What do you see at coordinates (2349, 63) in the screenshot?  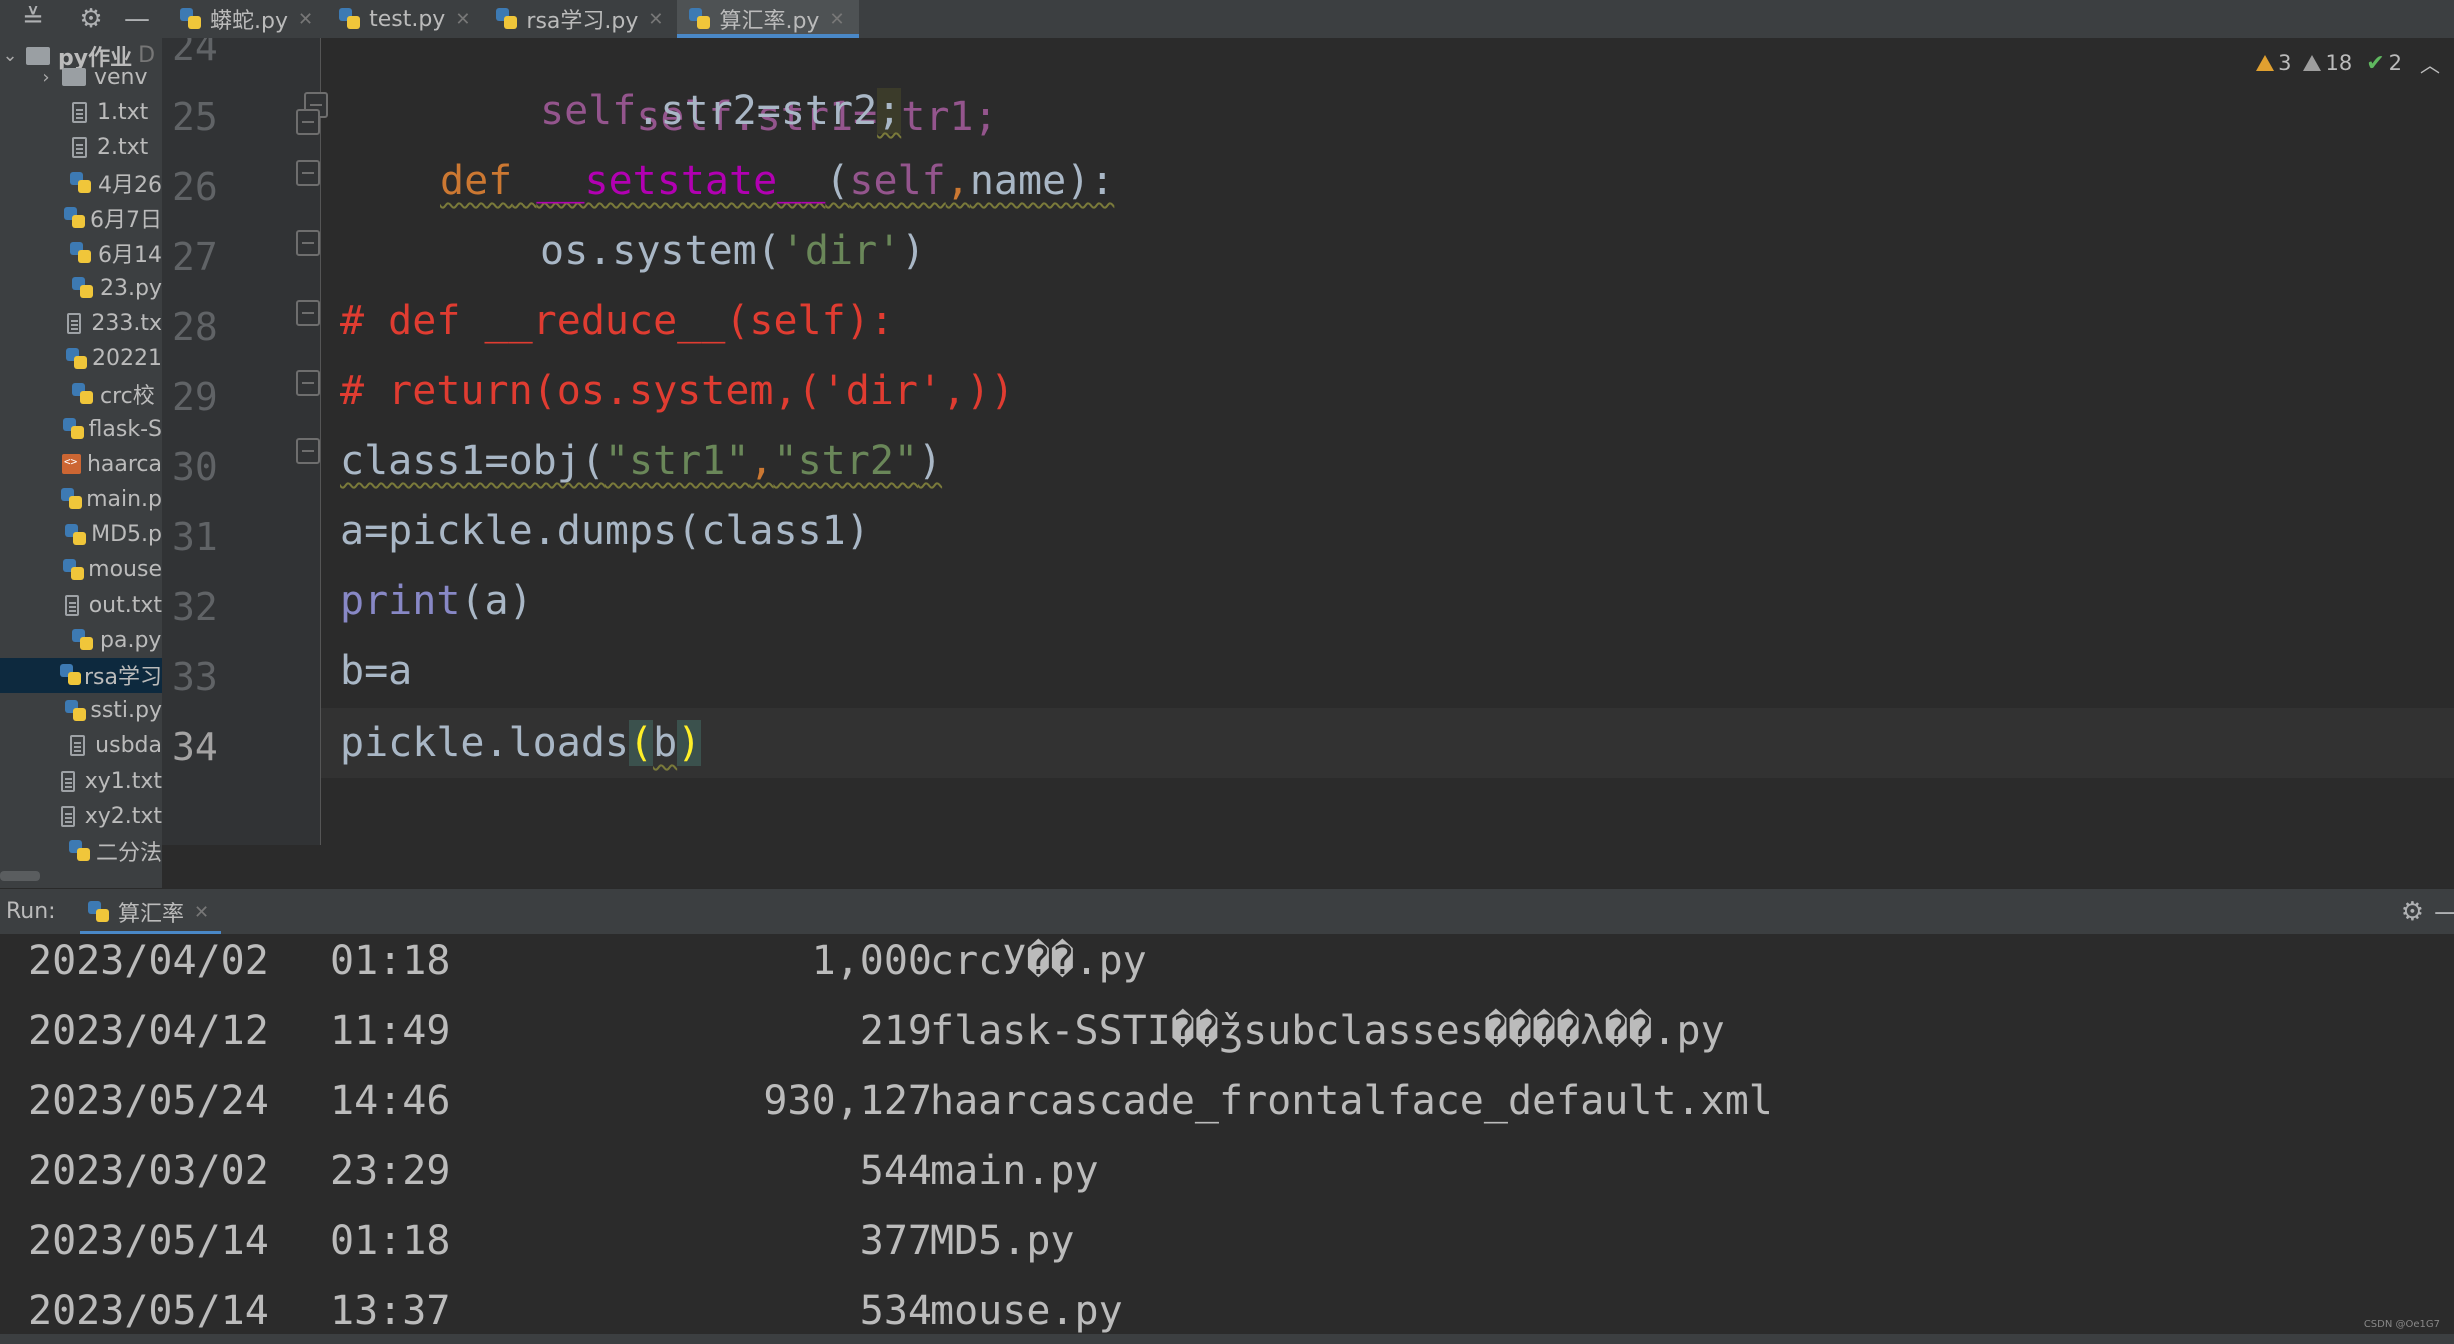 I see `inspection-widget: 3 18 ✔ 2 ︿` at bounding box center [2349, 63].